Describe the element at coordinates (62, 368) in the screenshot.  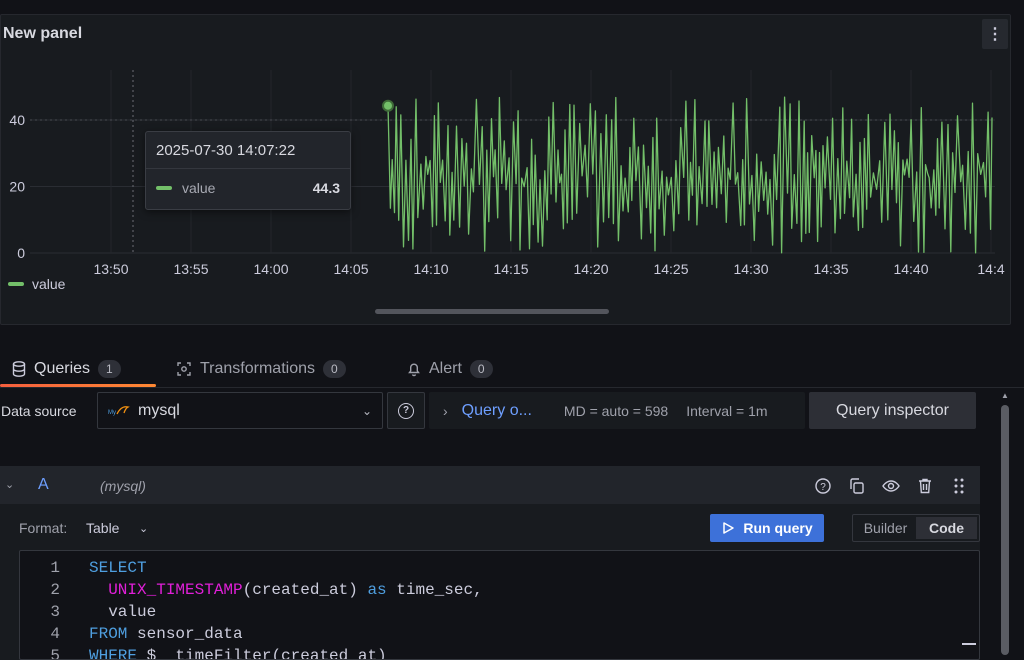
I see `tab-label: Queries` at that location.